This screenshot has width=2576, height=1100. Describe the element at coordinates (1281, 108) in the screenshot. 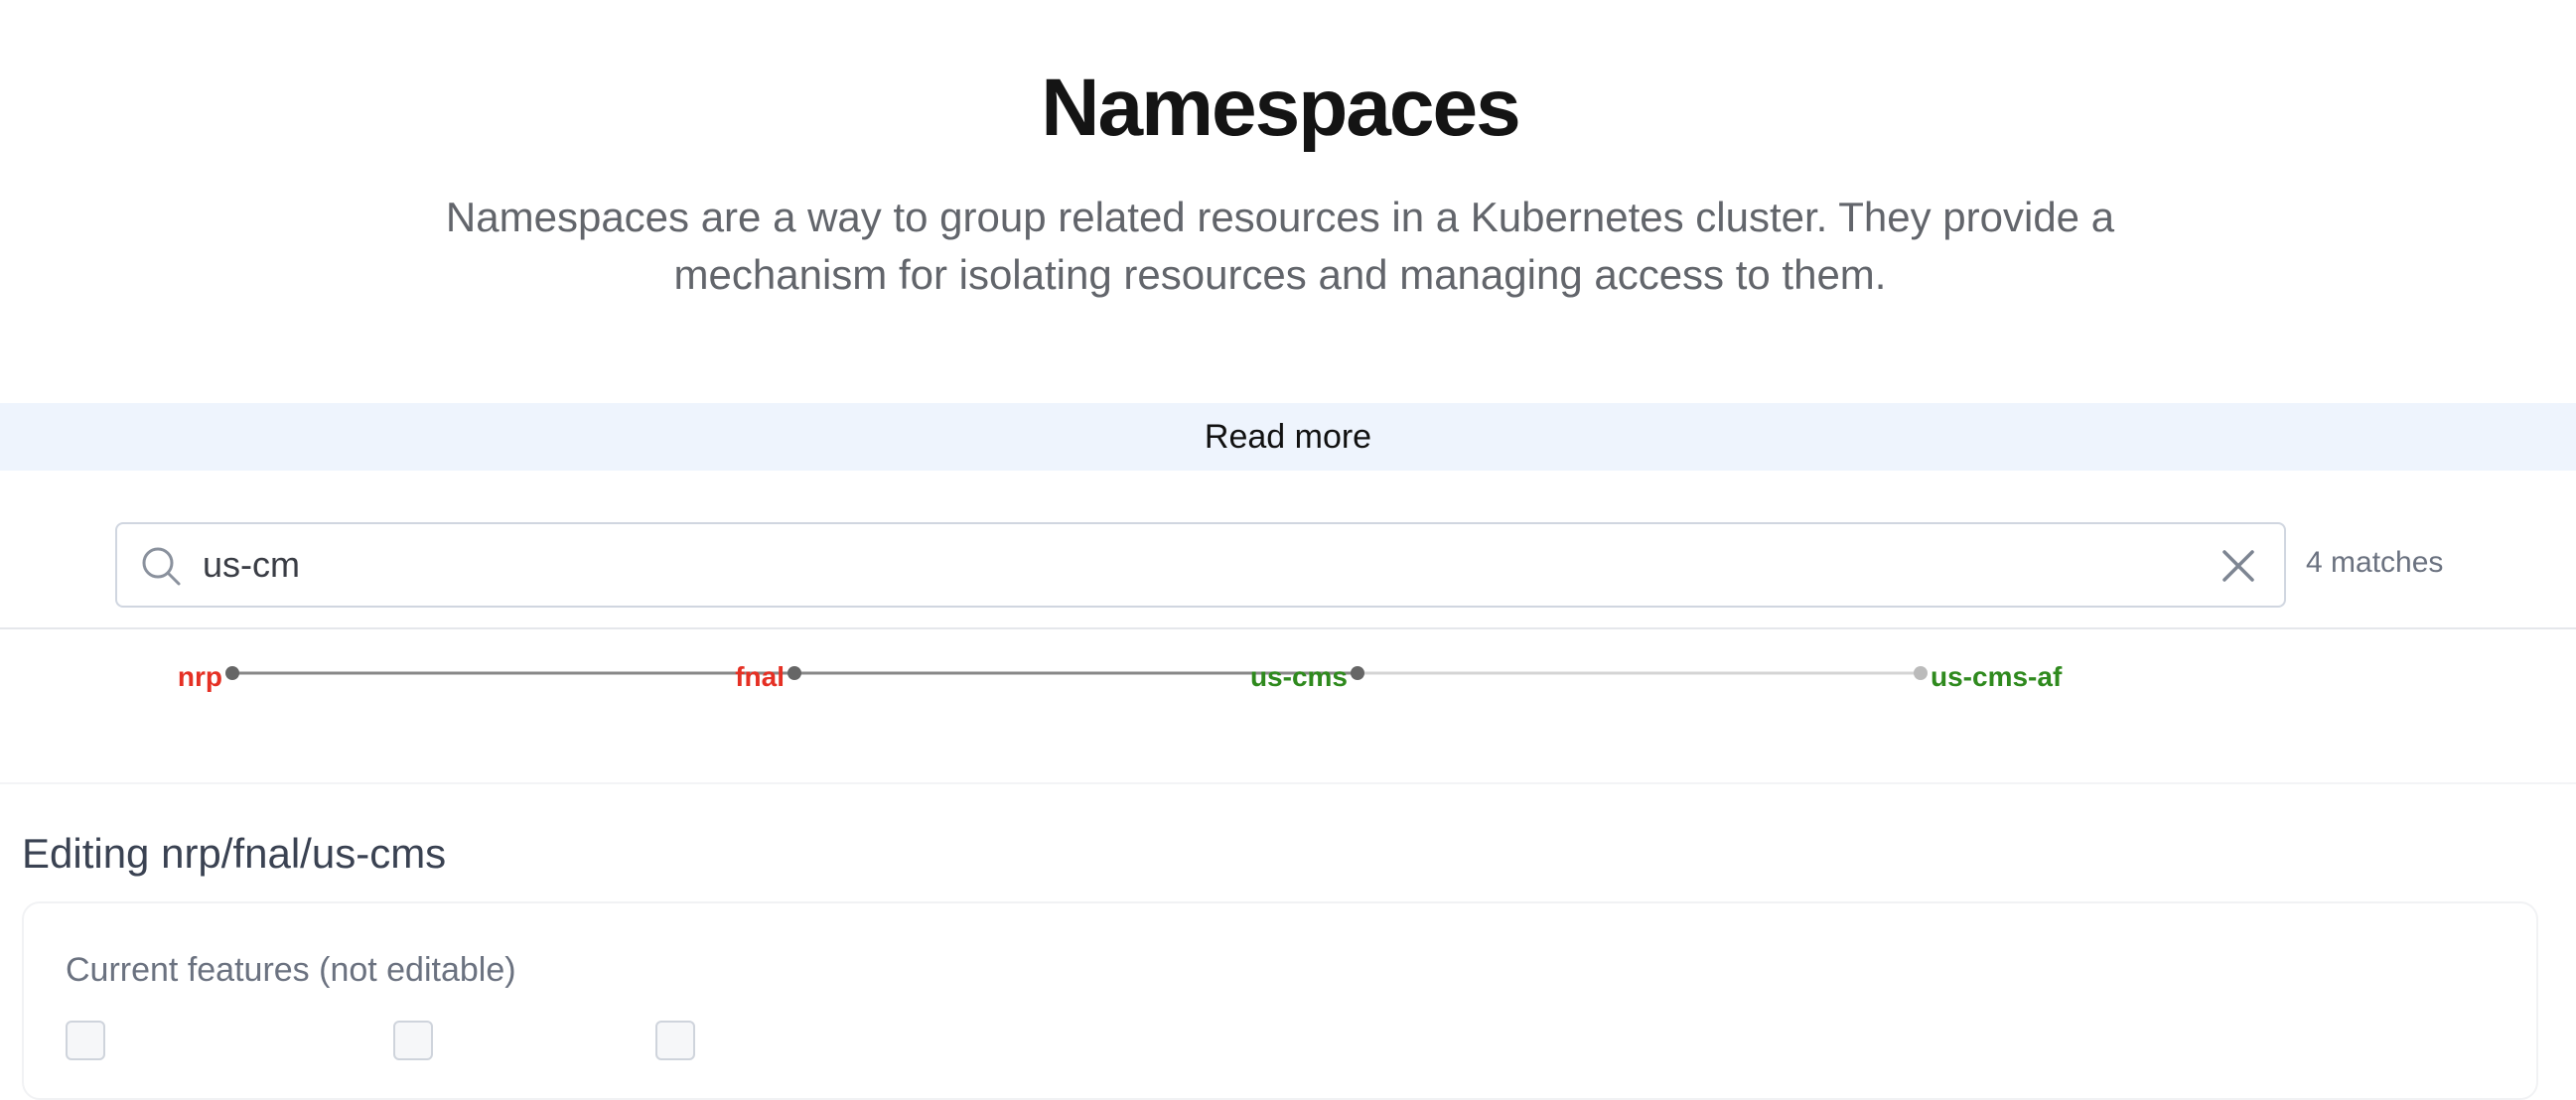

I see `page-title: Namespaces` at that location.